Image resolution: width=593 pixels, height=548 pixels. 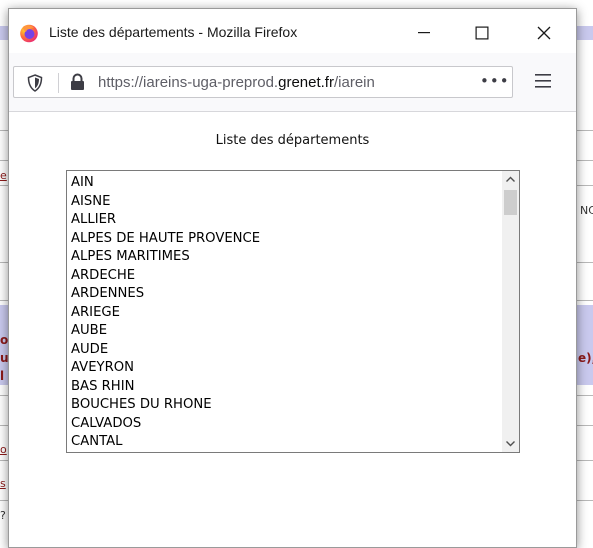 What do you see at coordinates (510, 179) in the screenshot?
I see `scroll-up-arrow-icon` at bounding box center [510, 179].